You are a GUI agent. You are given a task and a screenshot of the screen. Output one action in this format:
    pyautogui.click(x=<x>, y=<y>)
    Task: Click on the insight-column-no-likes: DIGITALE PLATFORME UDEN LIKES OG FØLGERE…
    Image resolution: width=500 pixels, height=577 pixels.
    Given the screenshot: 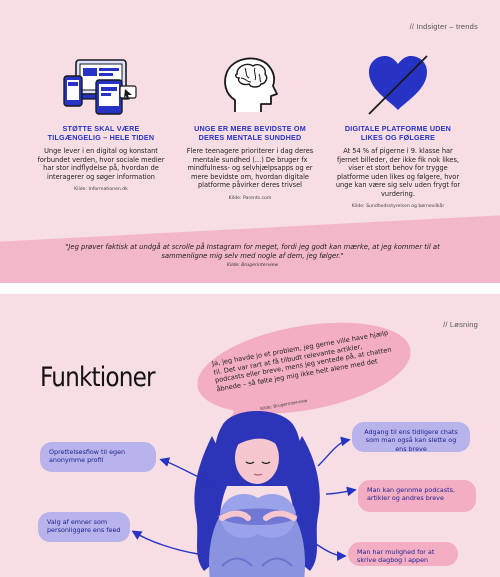 What is the action you would take?
    pyautogui.click(x=398, y=130)
    